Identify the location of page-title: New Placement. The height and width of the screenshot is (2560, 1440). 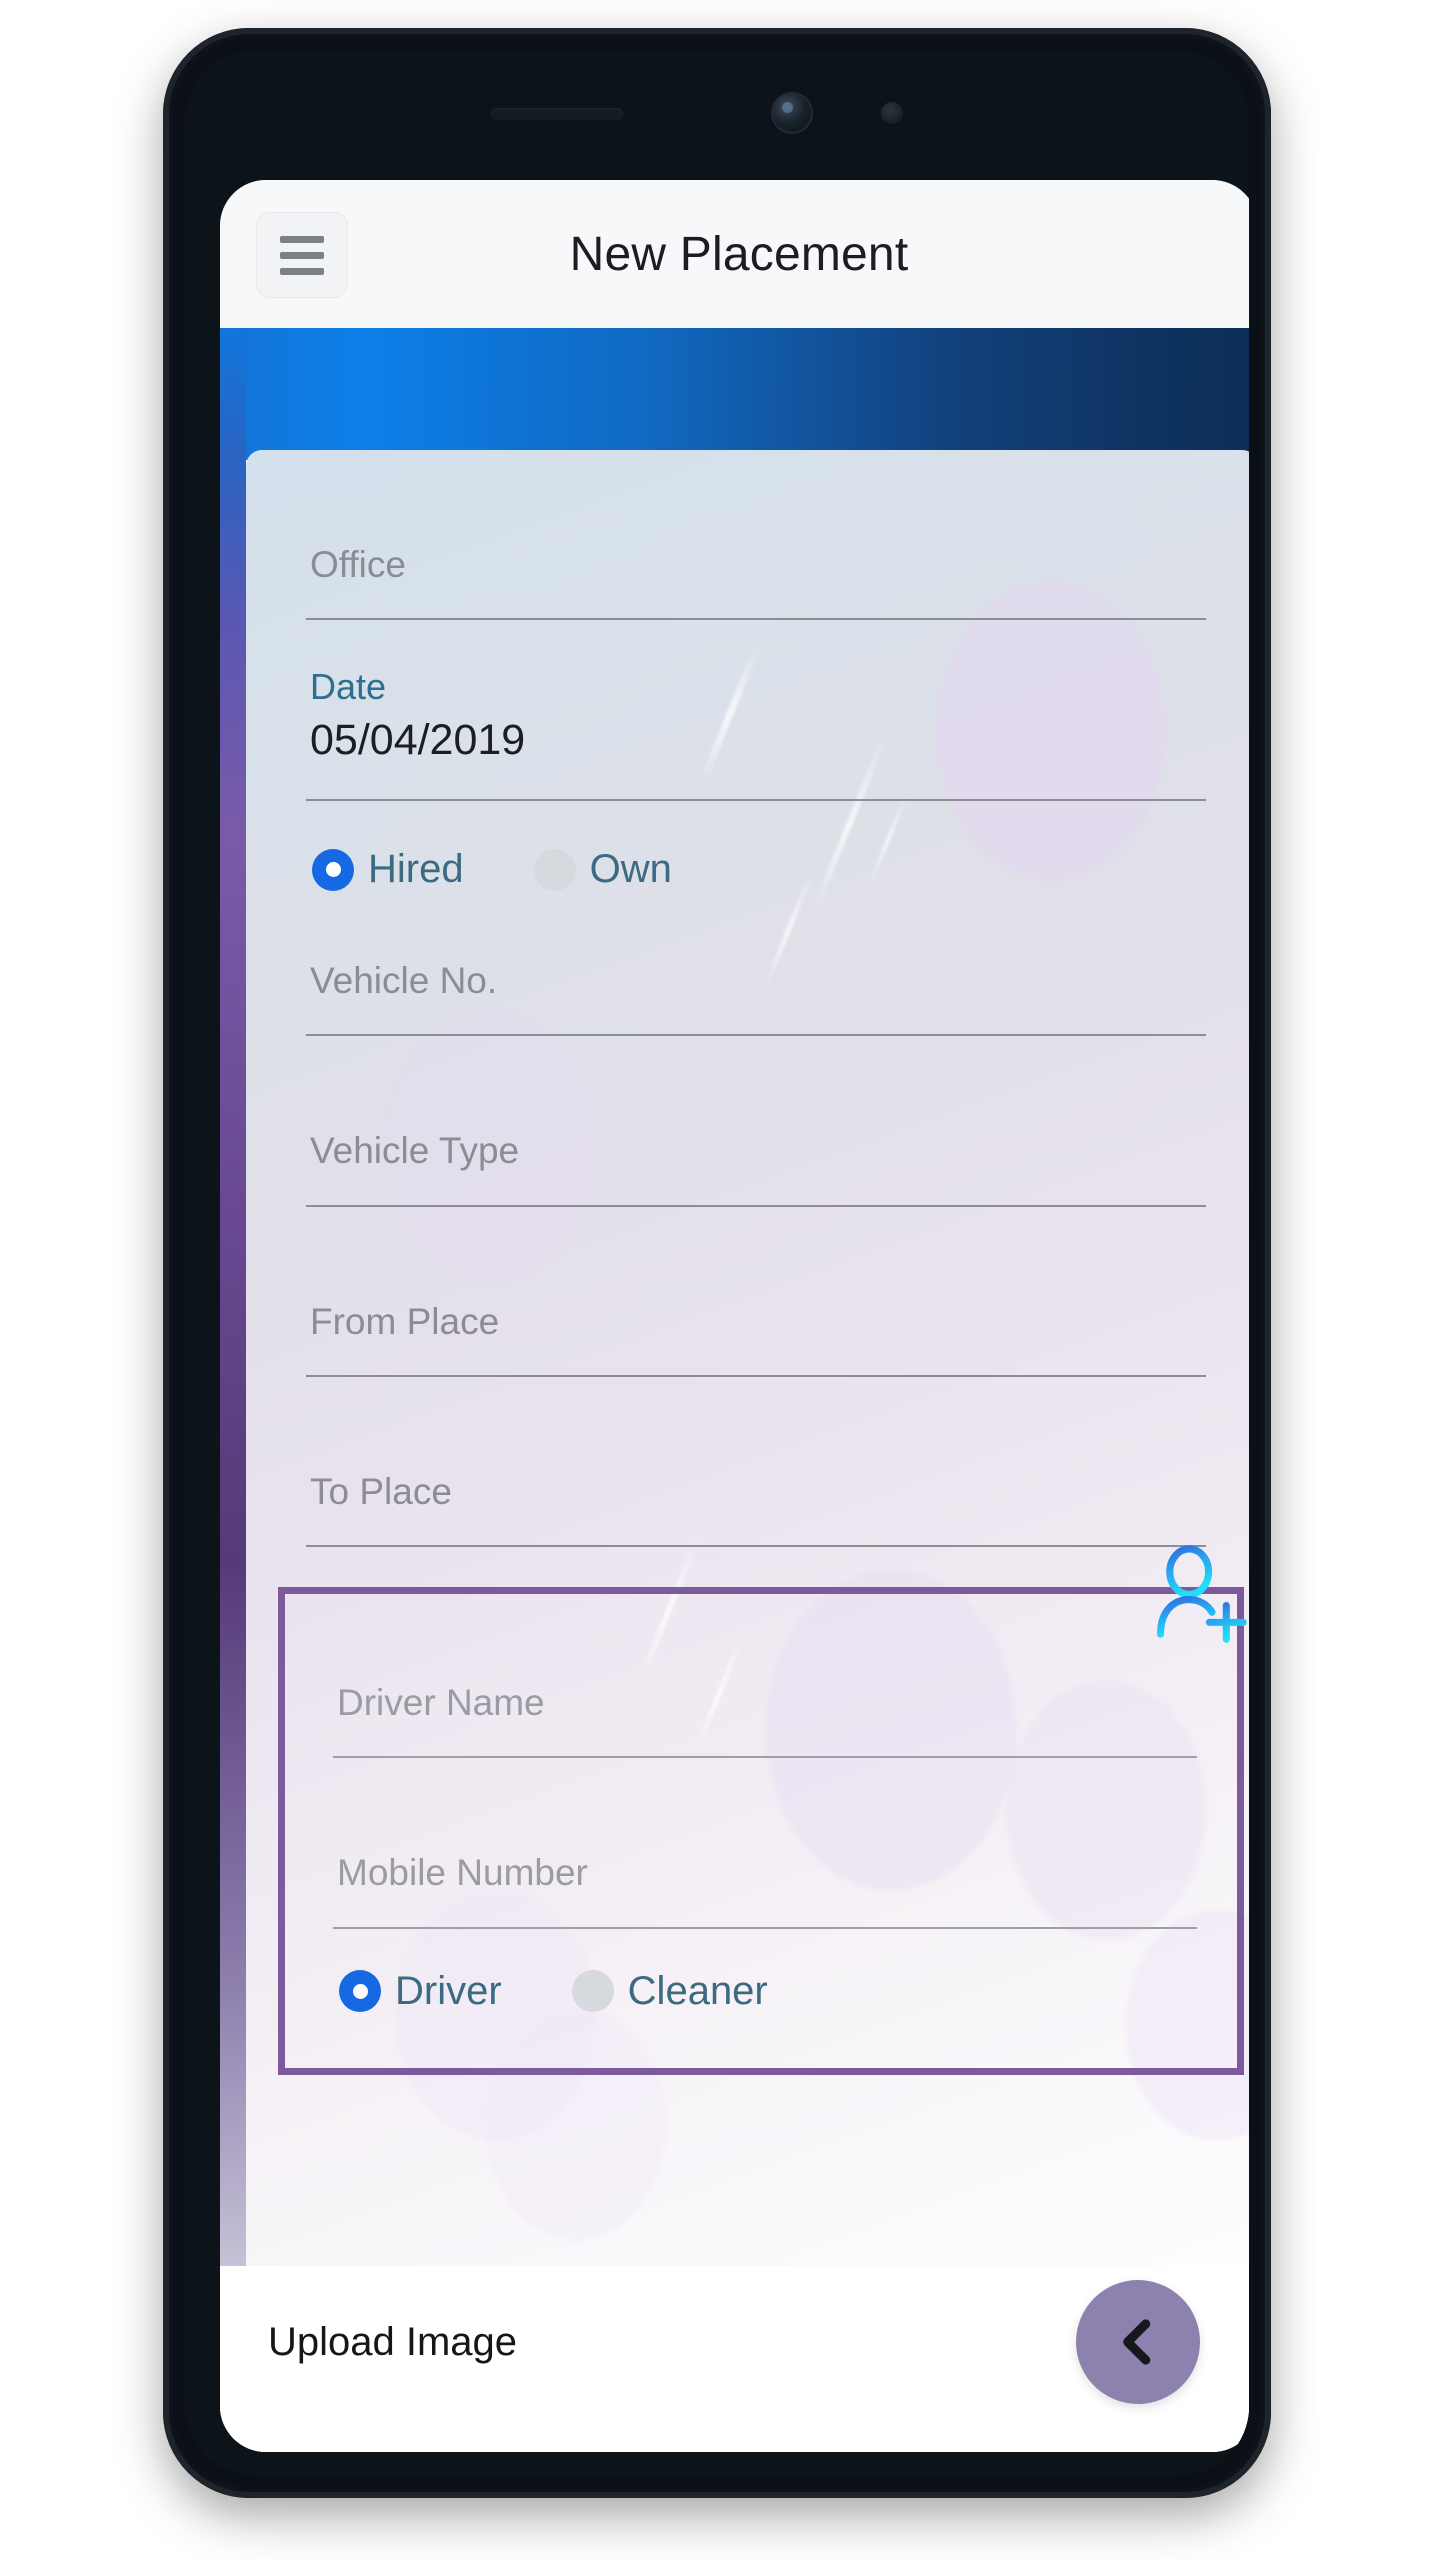
(739, 254).